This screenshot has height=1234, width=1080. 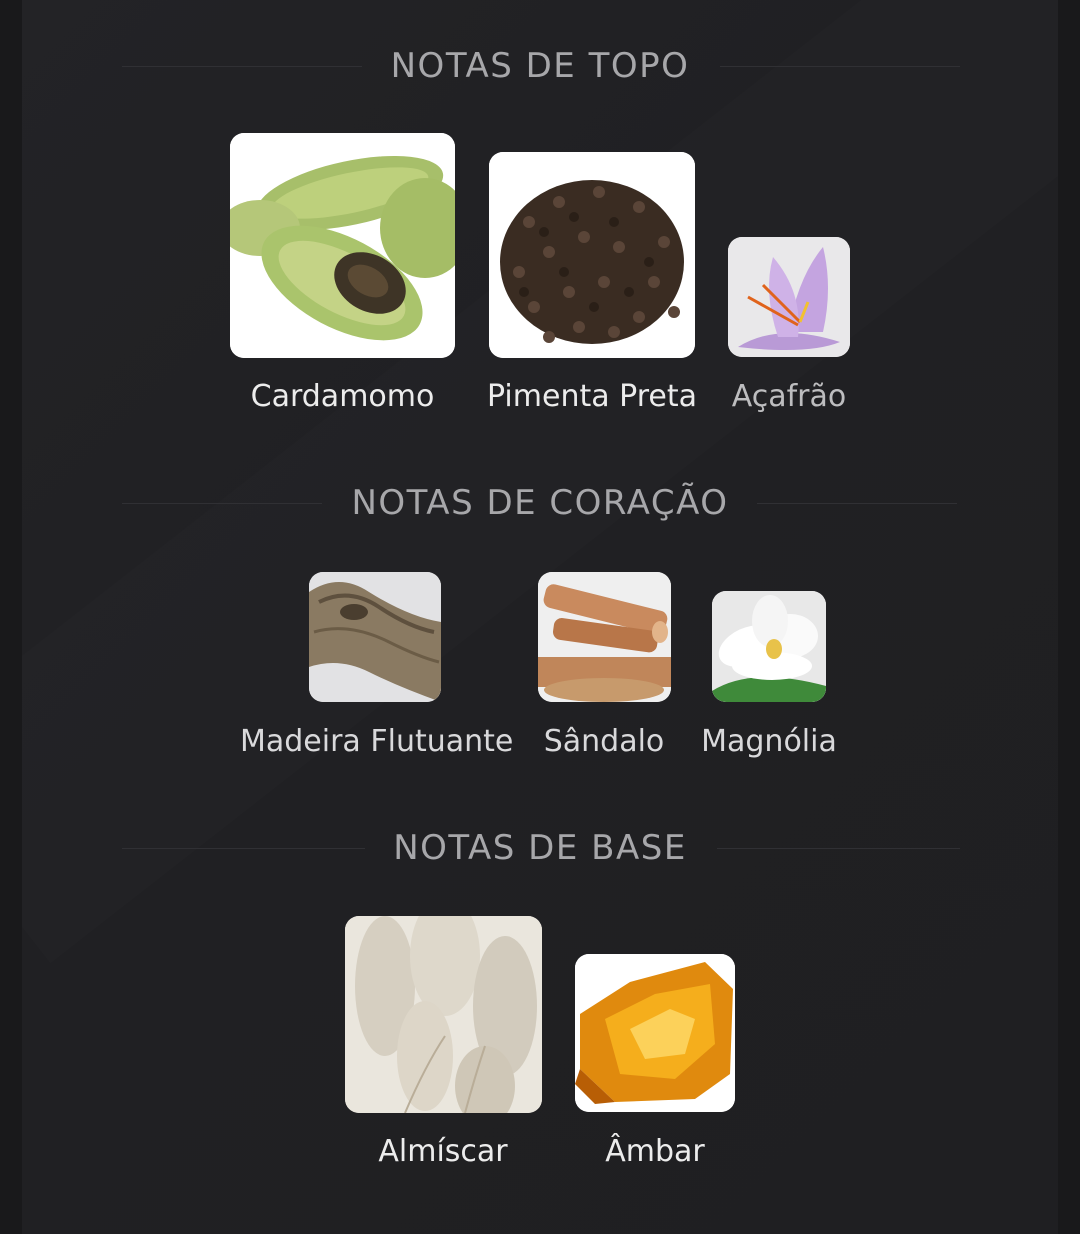 I want to click on amber-image, so click(x=655, y=1033).